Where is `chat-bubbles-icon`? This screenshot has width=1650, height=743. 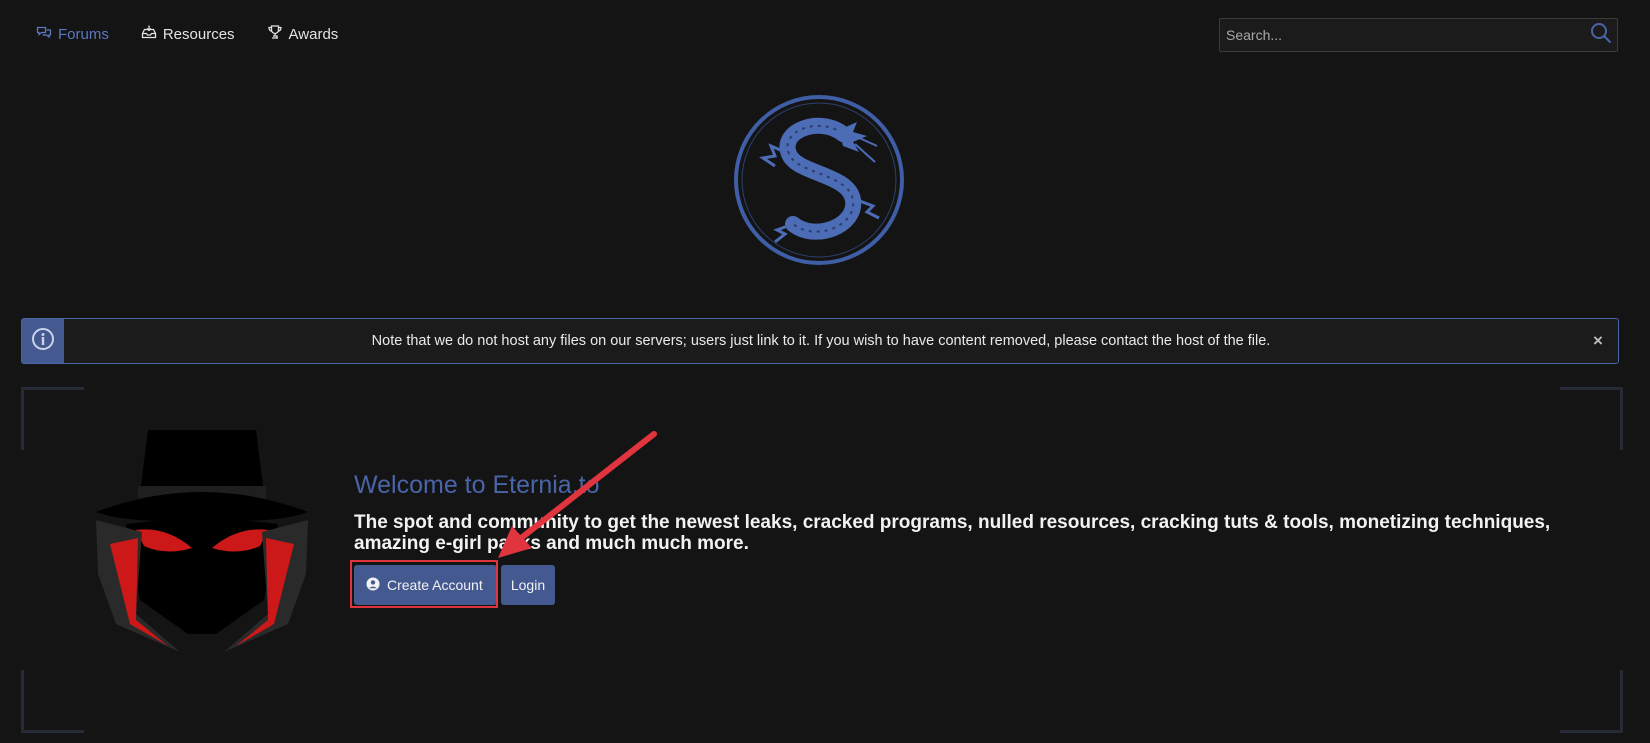 chat-bubbles-icon is located at coordinates (44, 34).